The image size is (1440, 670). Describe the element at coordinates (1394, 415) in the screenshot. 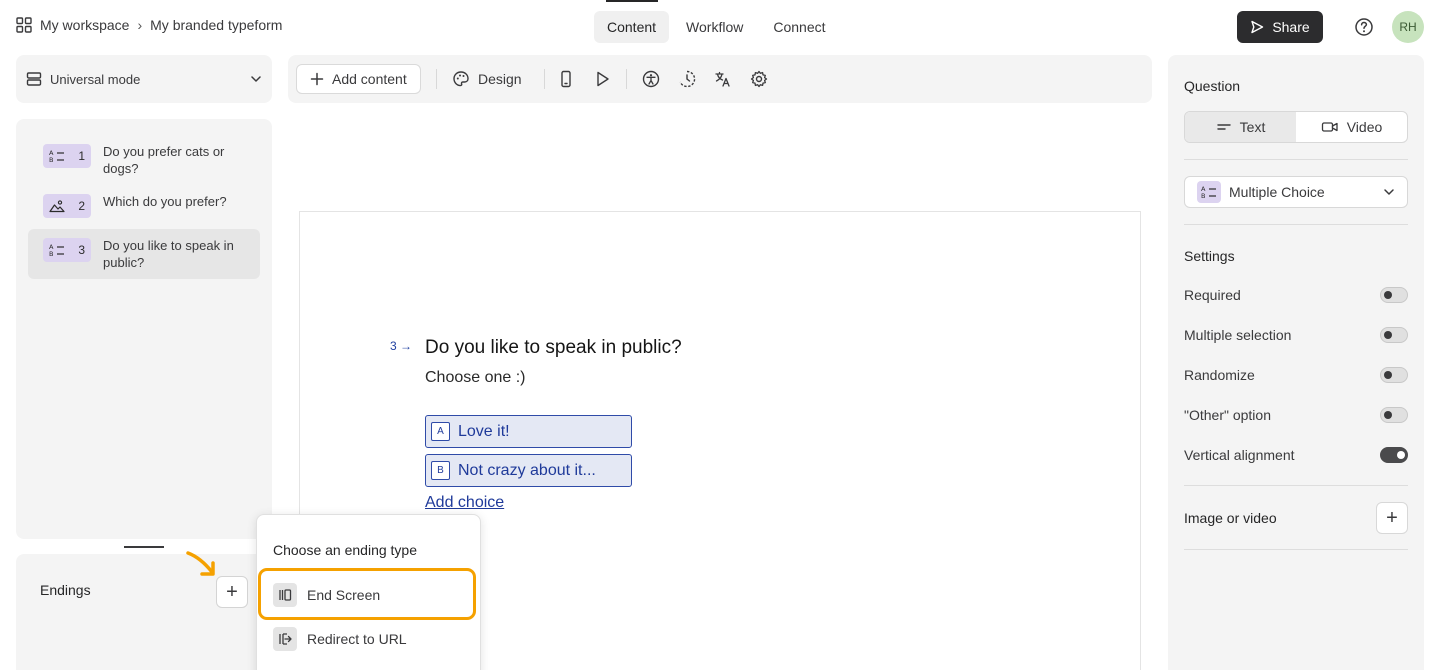

I see `other-option-toggle` at that location.